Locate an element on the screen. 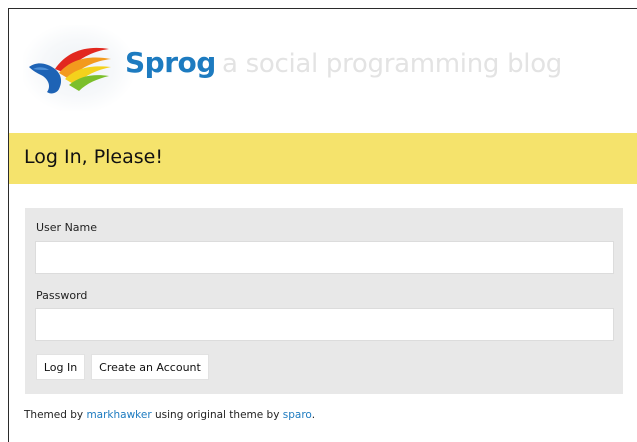  username-input is located at coordinates (324, 257).